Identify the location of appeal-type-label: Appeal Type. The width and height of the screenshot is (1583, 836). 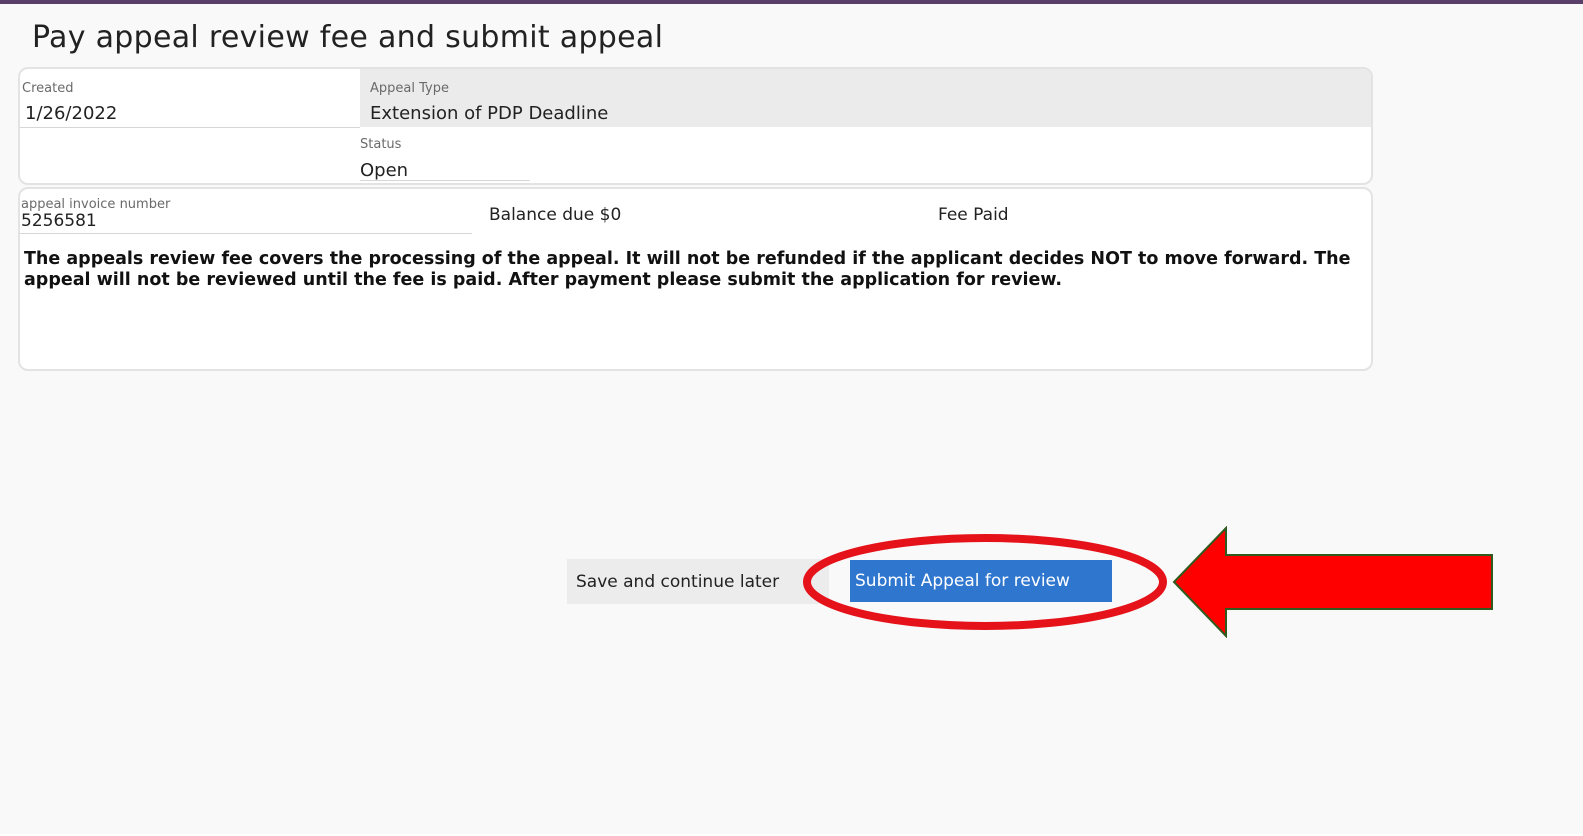
(409, 88).